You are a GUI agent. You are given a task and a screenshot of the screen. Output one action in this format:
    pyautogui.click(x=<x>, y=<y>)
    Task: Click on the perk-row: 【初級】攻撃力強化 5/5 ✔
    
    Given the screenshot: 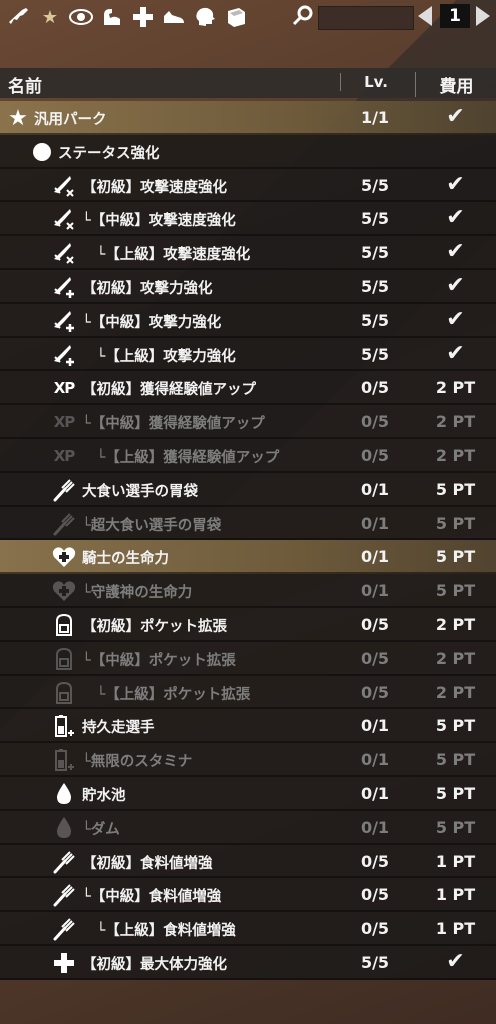 What is the action you would take?
    pyautogui.click(x=248, y=286)
    